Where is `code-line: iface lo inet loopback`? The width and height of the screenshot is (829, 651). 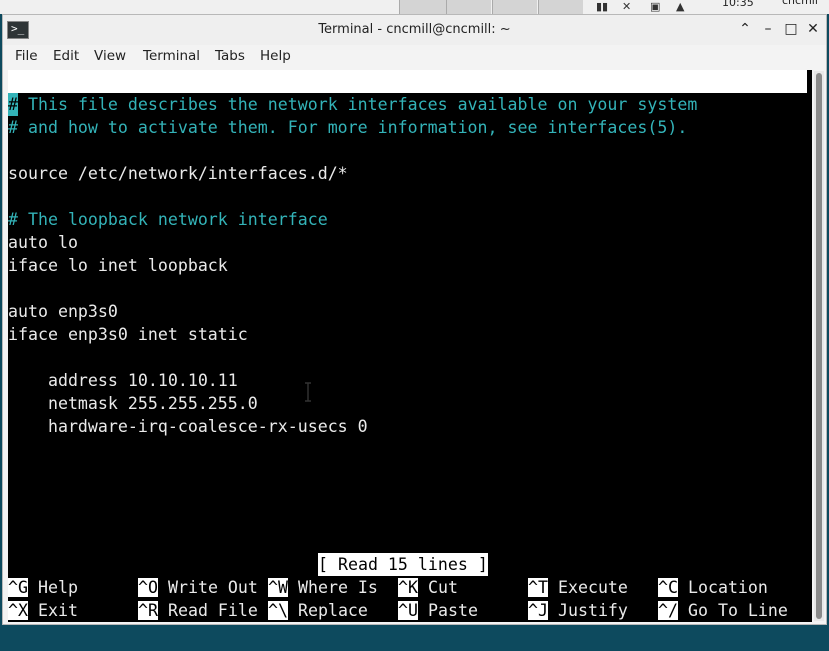 code-line: iface lo inet loopback is located at coordinates (118, 265).